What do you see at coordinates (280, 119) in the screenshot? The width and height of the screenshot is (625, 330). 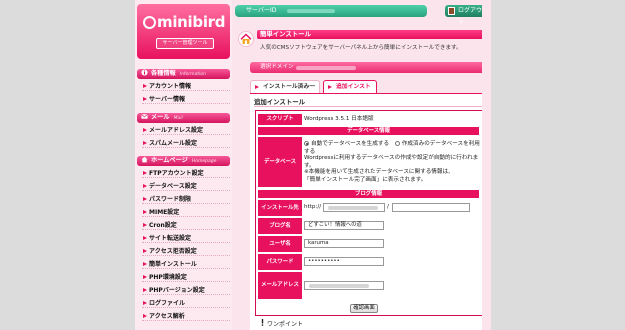 I see `script-label: スクリプト` at bounding box center [280, 119].